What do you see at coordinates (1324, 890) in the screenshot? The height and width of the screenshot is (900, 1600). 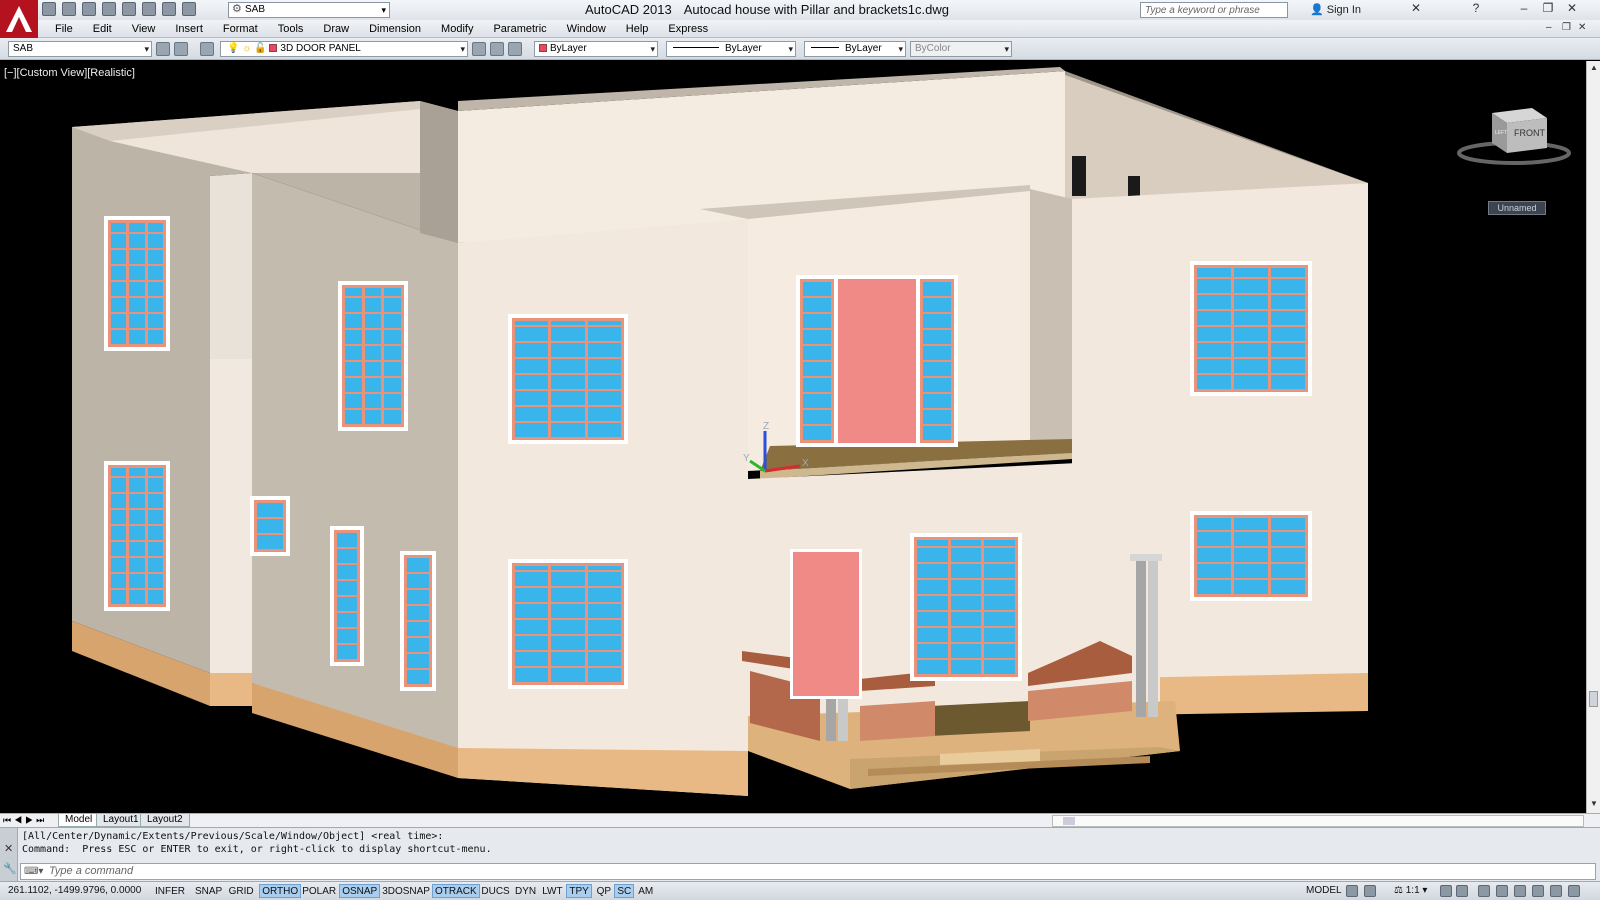 I see `model-space-button: MODEL` at bounding box center [1324, 890].